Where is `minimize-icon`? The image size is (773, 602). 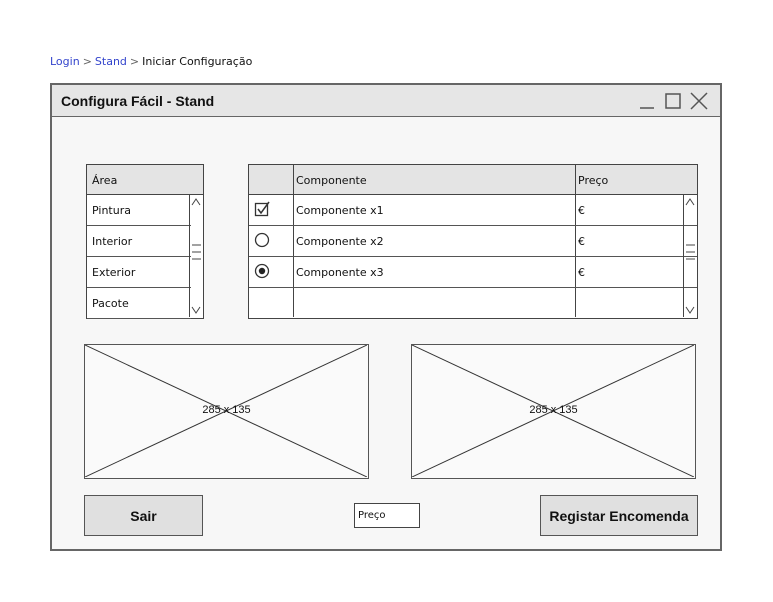
minimize-icon is located at coordinates (647, 101).